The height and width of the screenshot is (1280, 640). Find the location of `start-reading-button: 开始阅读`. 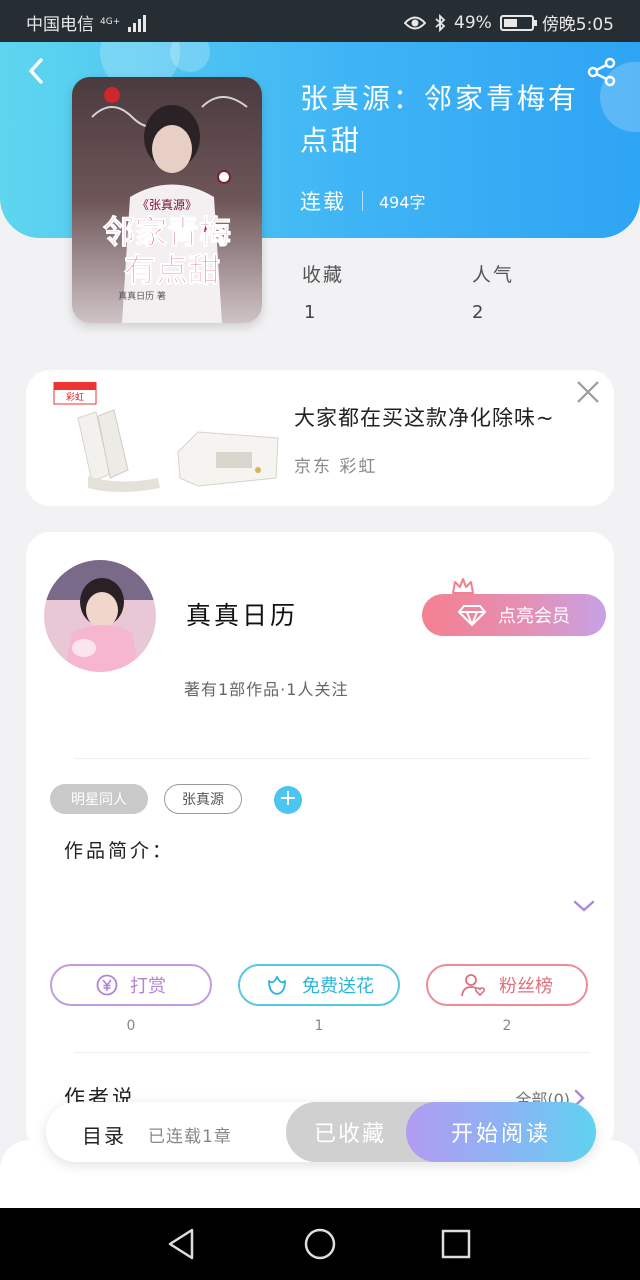

start-reading-button: 开始阅读 is located at coordinates (501, 1132).